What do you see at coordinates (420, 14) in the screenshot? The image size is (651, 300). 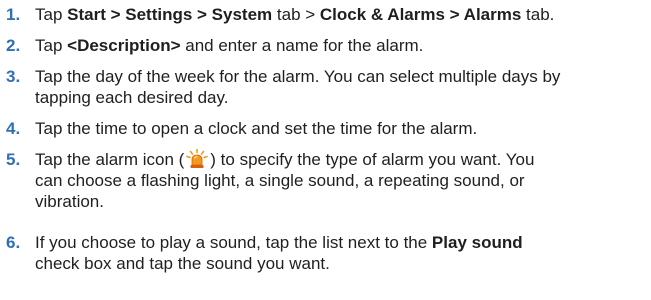 I see `menu-path-clock-alarms: Clock & Alarms > Alarms` at bounding box center [420, 14].